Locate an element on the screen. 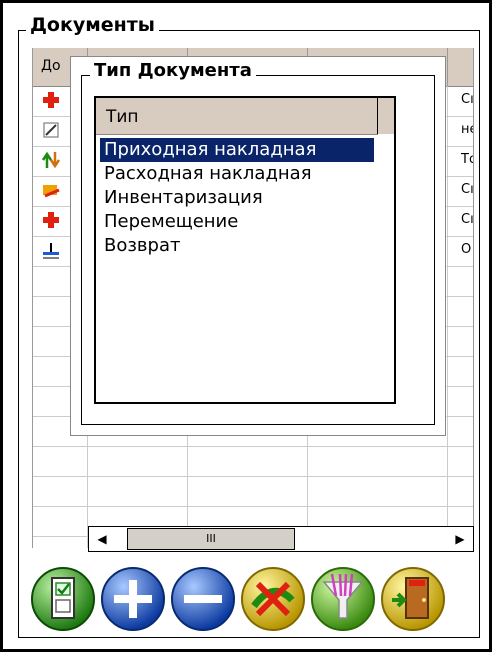 The height and width of the screenshot is (652, 492). checklist-button is located at coordinates (63, 599).